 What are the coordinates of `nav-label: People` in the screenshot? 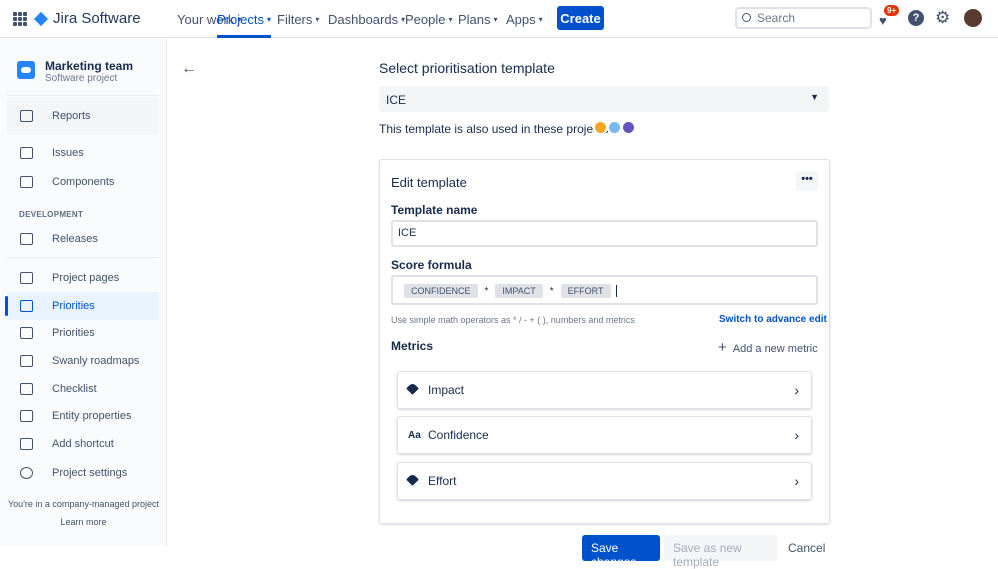 It's located at (425, 19).